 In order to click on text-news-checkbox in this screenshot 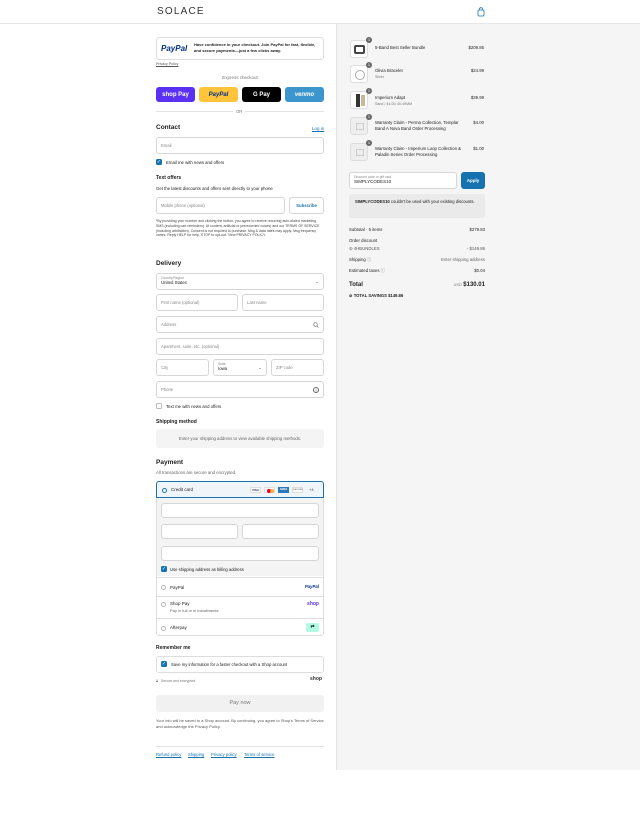, I will do `click(159, 406)`.